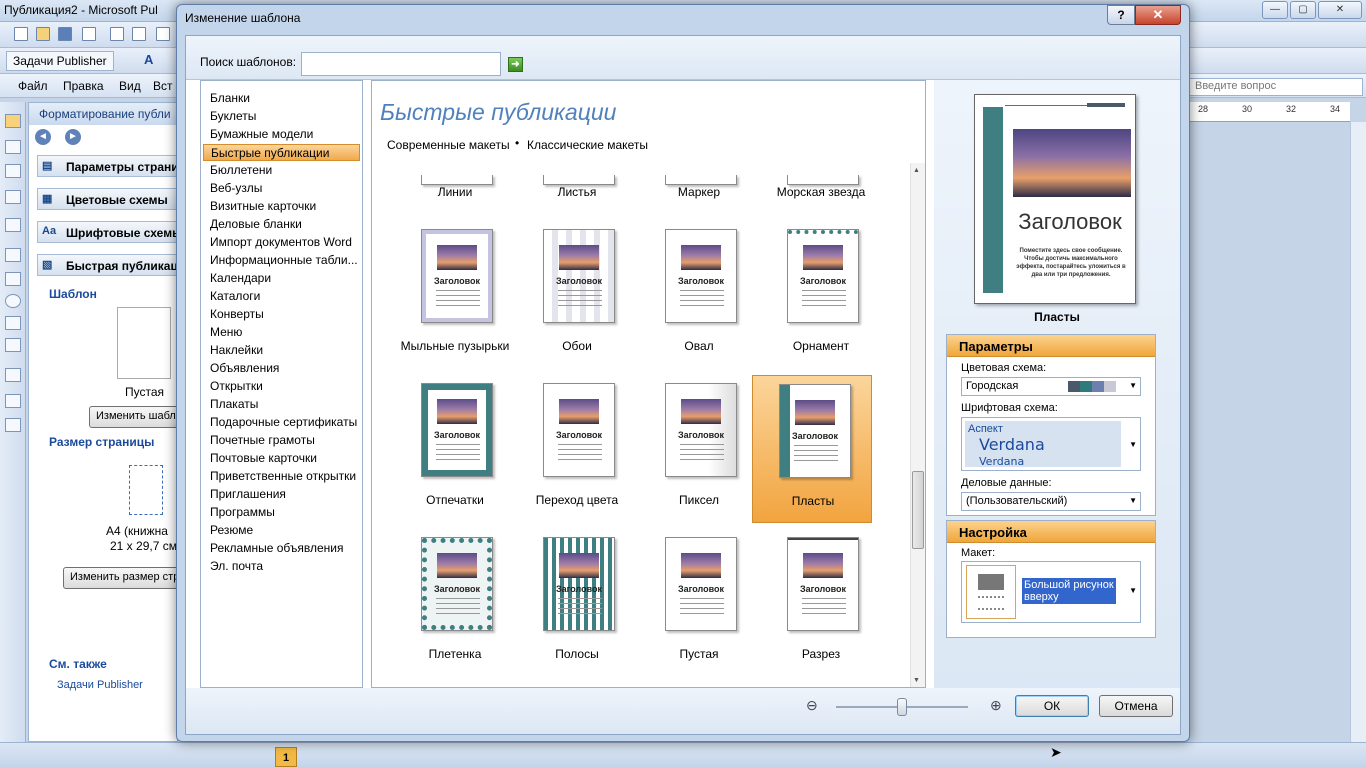  I want to click on template-tile: Заголовок Плетенка, so click(455, 611).